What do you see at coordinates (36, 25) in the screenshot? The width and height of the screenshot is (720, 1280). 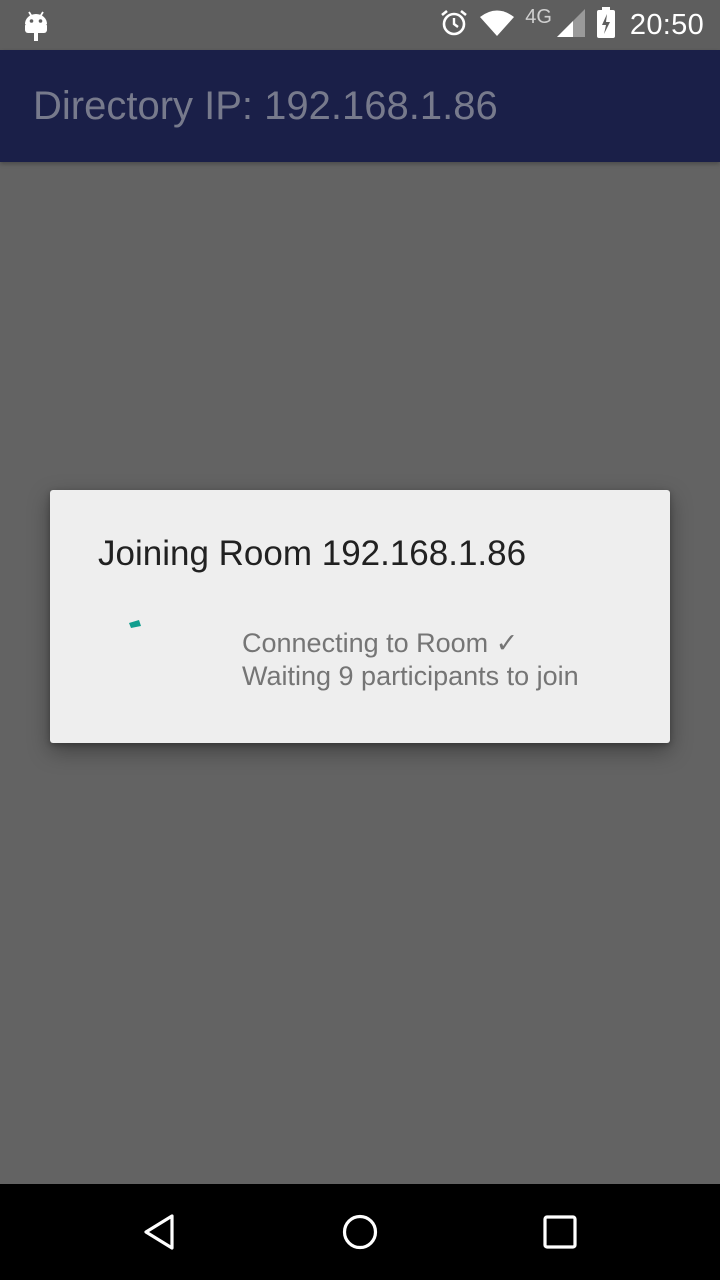 I see `android-icon` at bounding box center [36, 25].